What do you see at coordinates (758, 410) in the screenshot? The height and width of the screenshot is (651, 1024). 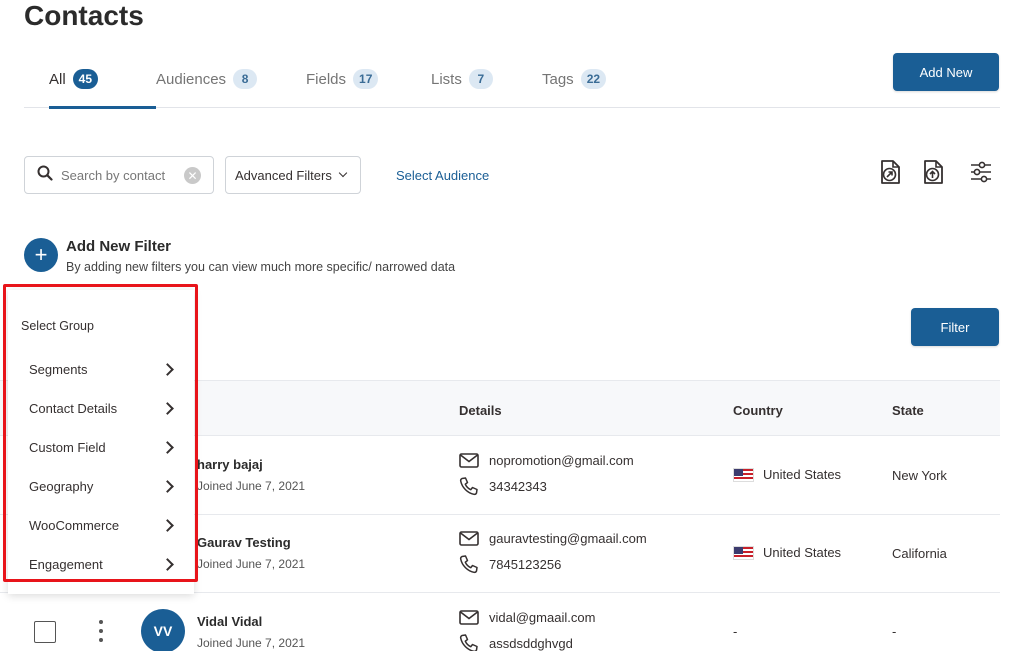 I see `column-header-country: Country` at bounding box center [758, 410].